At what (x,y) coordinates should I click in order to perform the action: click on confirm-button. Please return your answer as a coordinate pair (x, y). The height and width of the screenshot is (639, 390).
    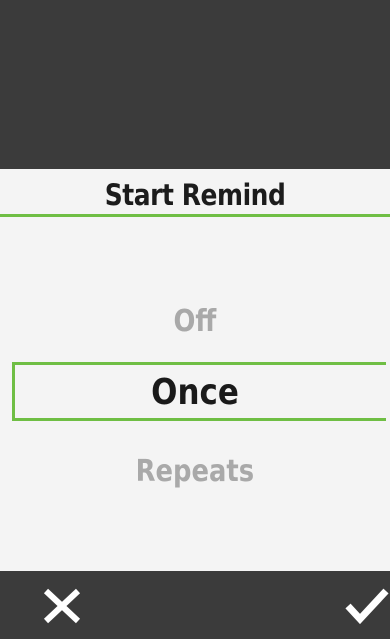
    Looking at the image, I should click on (367, 605).